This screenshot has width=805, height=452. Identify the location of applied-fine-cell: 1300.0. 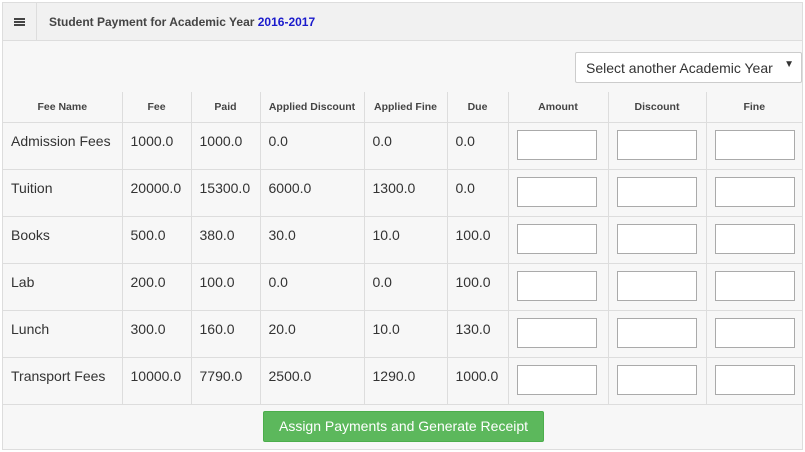
(405, 192).